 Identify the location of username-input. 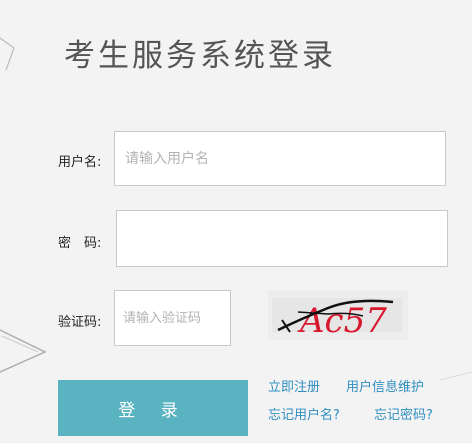
(280, 158).